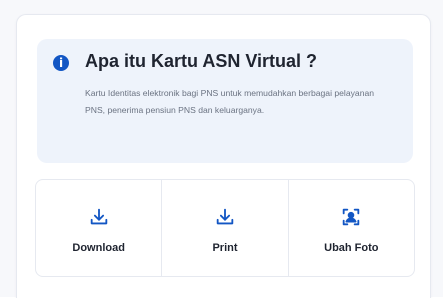 This screenshot has width=443, height=298. Describe the element at coordinates (351, 248) in the screenshot. I see `ubah-foto-label: Ubah Foto` at that location.